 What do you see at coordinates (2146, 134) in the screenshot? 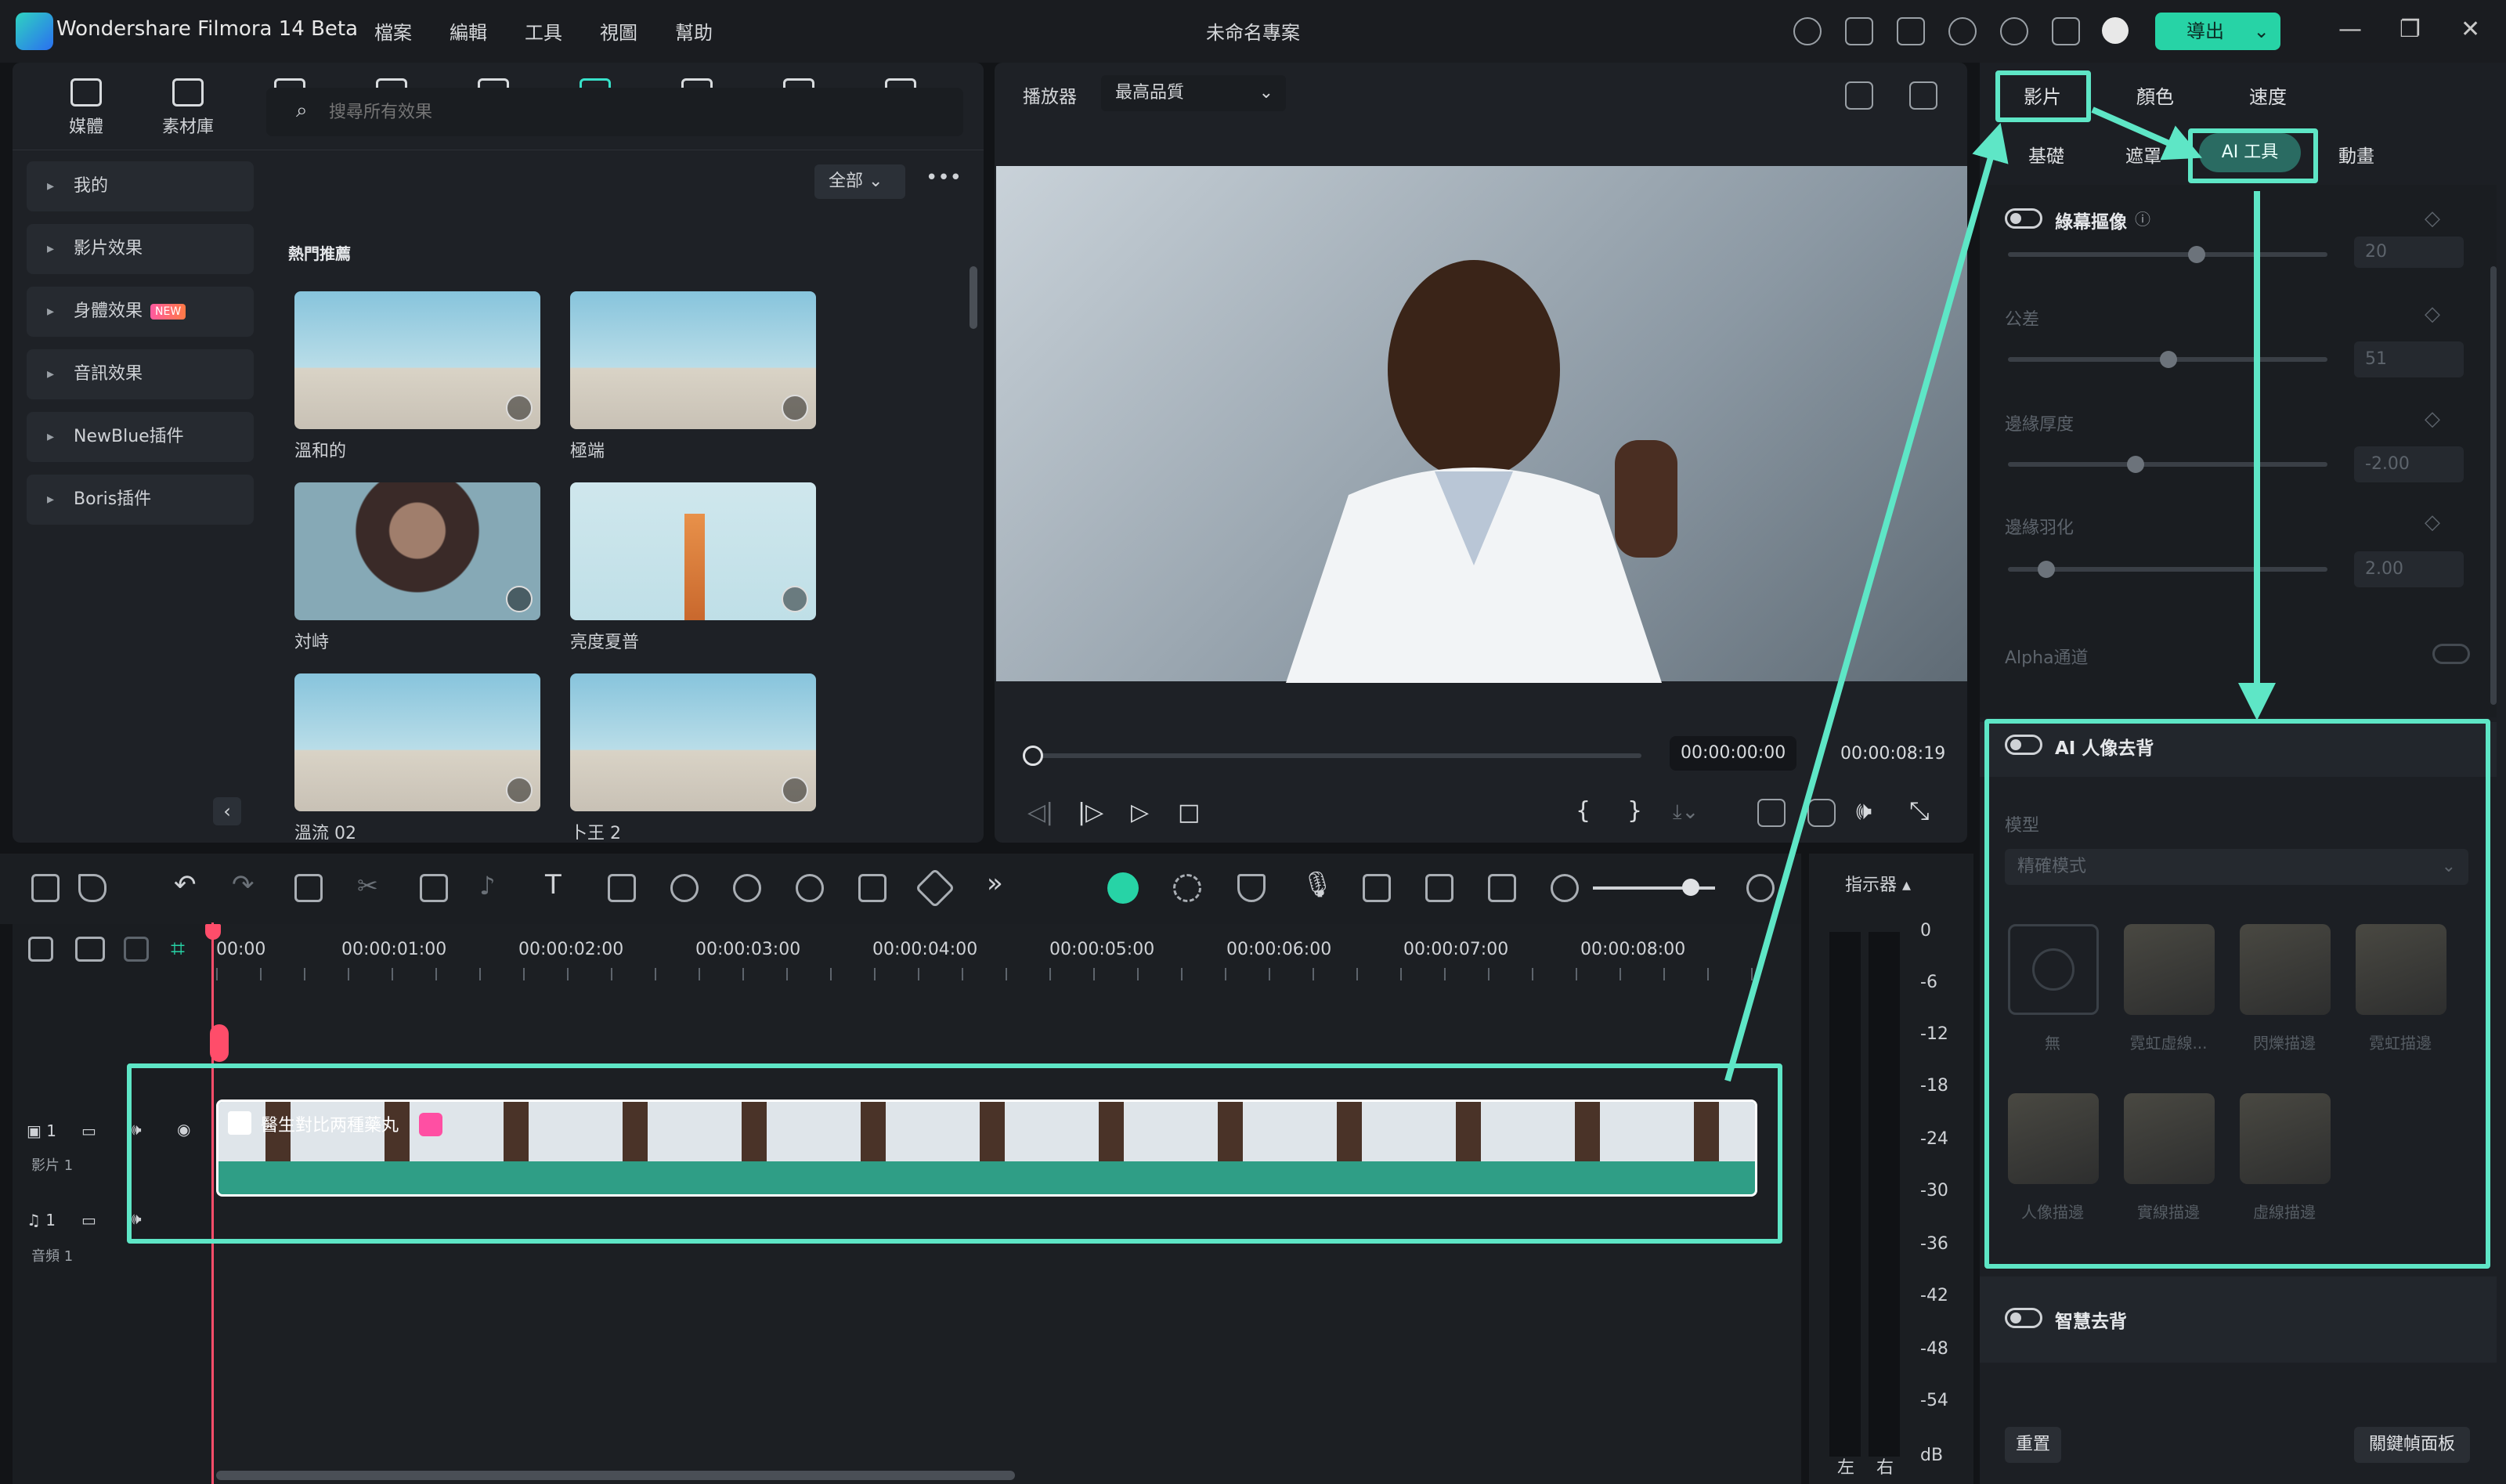
I see `arrow-video-to-ai-tools` at bounding box center [2146, 134].